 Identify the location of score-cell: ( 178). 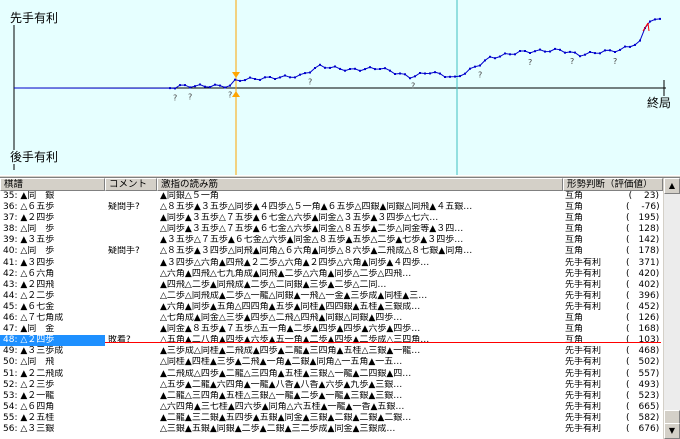
(643, 251).